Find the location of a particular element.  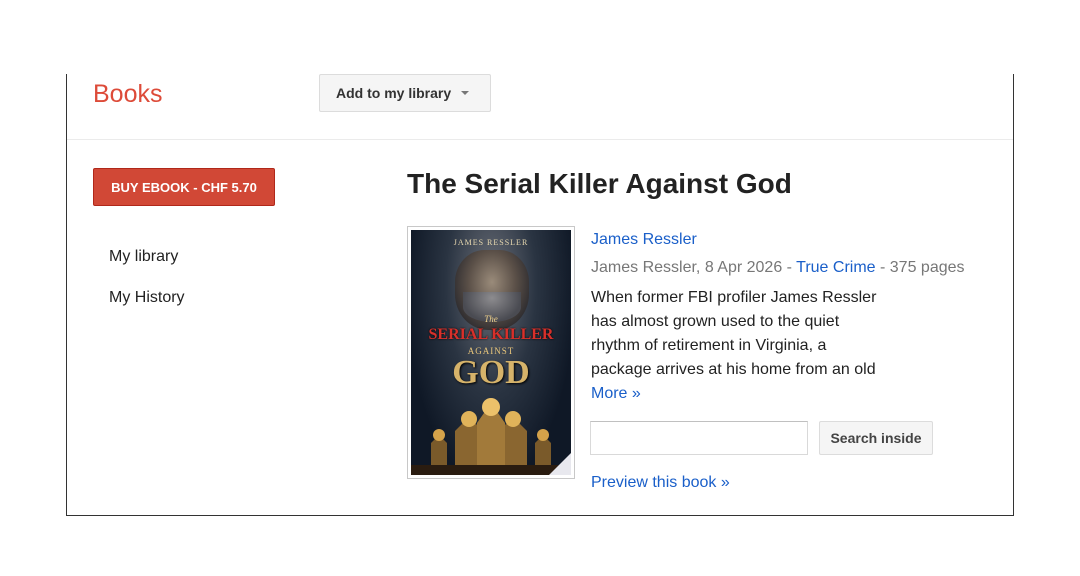

description-line: When former FBI profiler James Ressler is located at coordinates (734, 297).